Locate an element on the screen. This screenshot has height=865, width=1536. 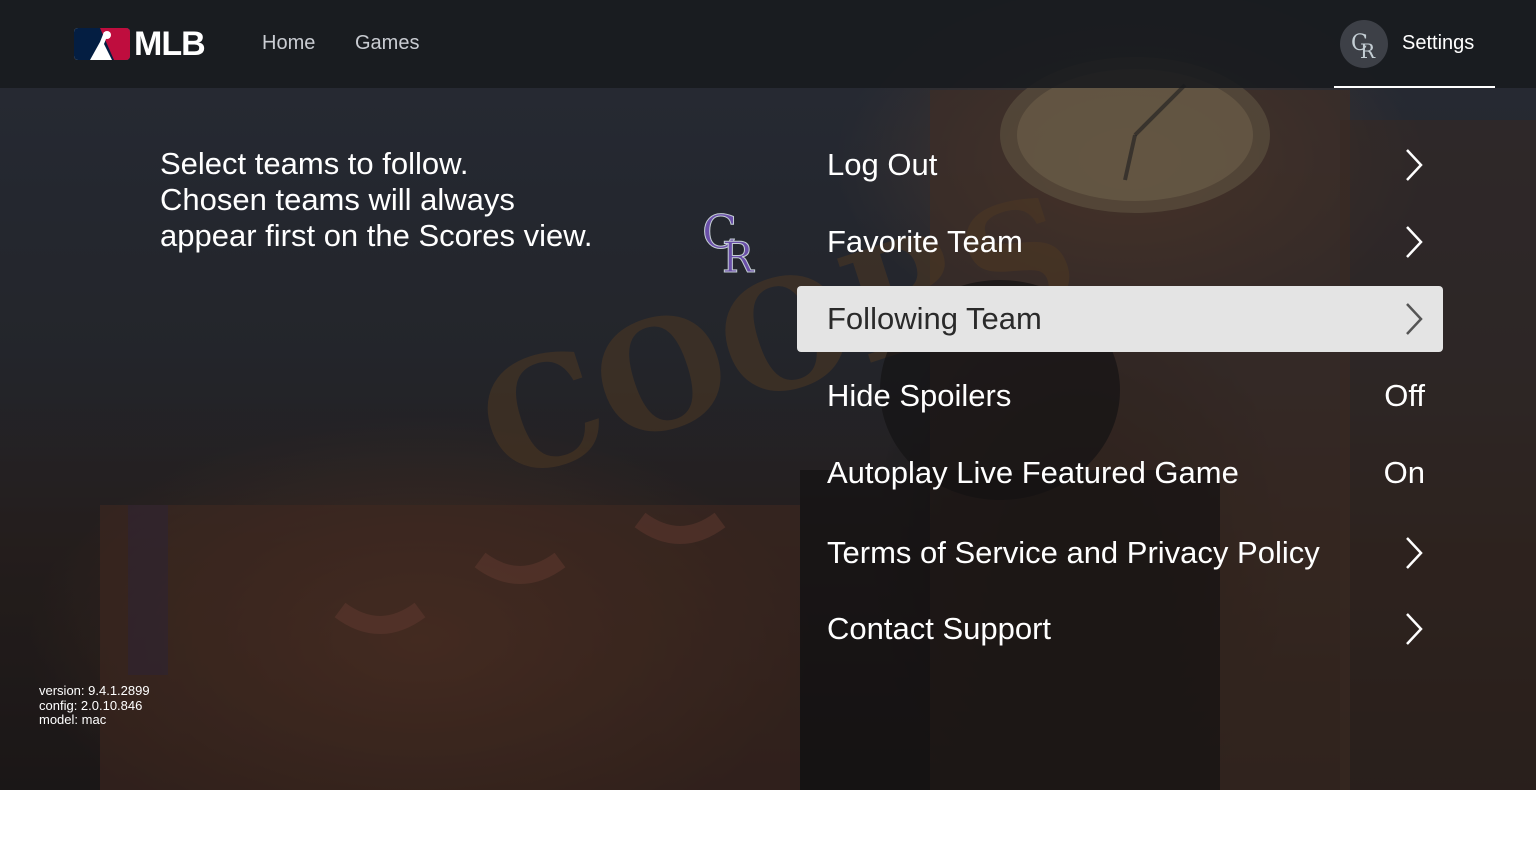
description-line: Chosen teams will always is located at coordinates (337, 199).